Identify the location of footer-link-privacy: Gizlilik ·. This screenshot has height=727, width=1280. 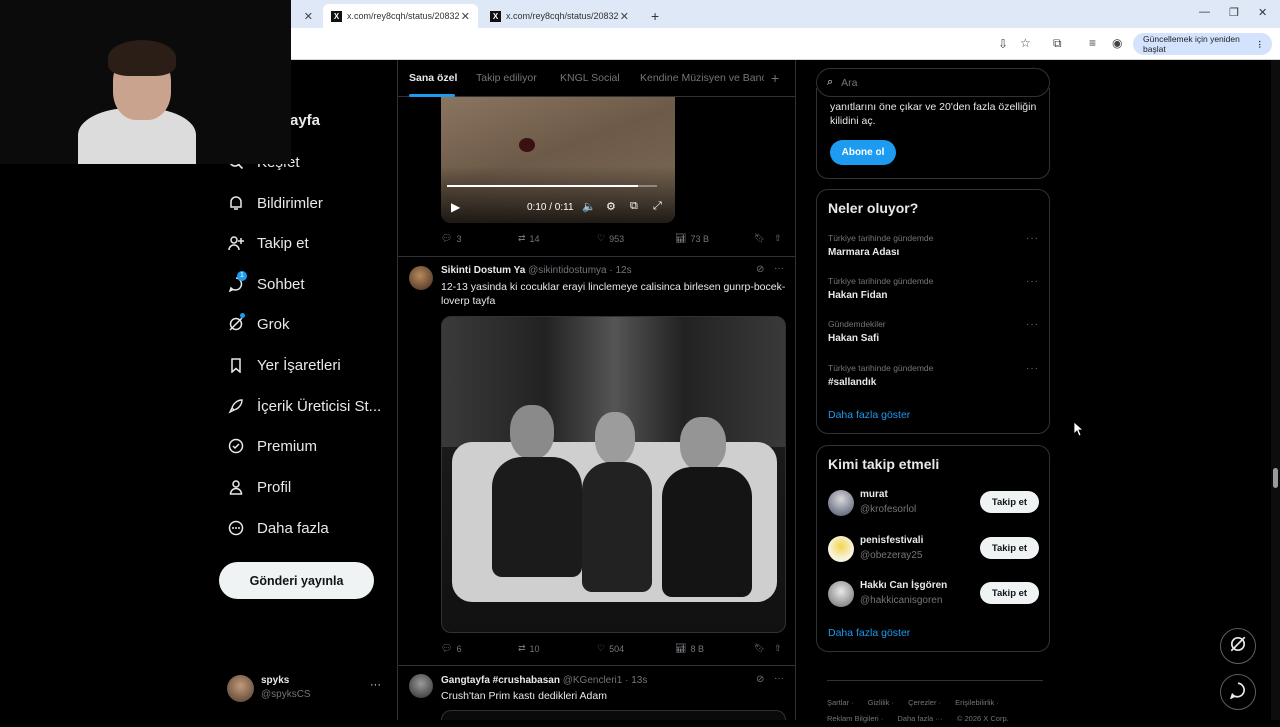
(881, 702).